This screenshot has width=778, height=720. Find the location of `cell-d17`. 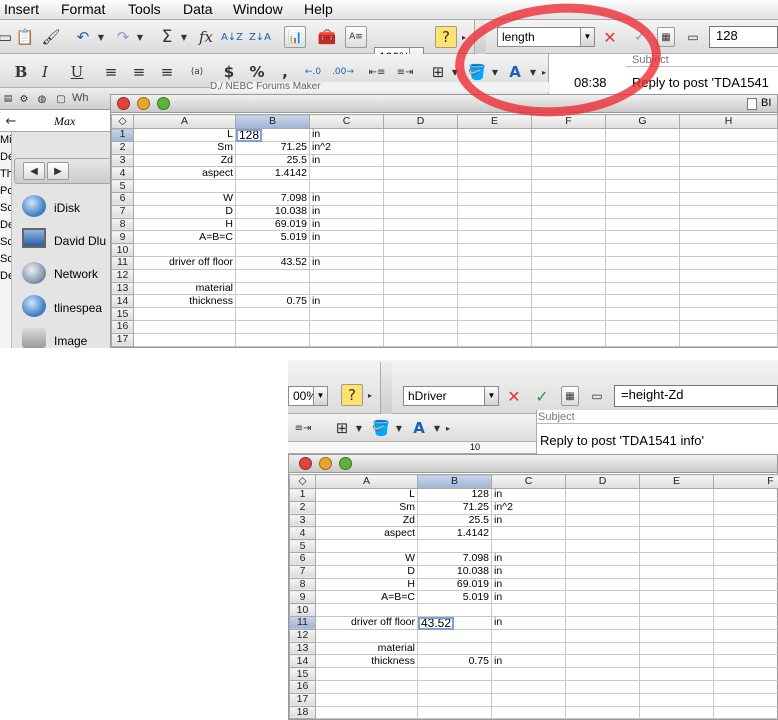

cell-d17 is located at coordinates (420, 339).